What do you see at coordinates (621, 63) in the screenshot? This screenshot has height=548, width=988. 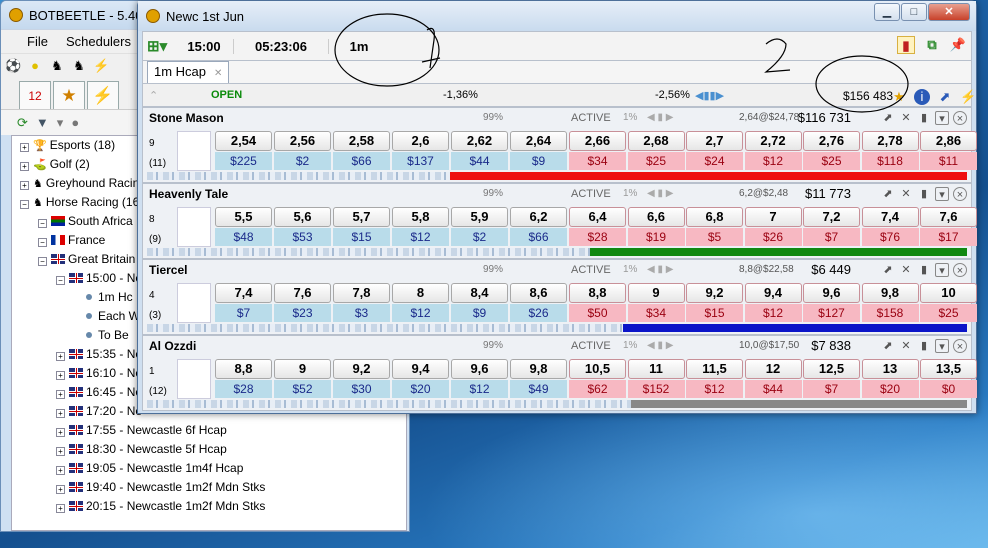 I see `annotation-layer` at bounding box center [621, 63].